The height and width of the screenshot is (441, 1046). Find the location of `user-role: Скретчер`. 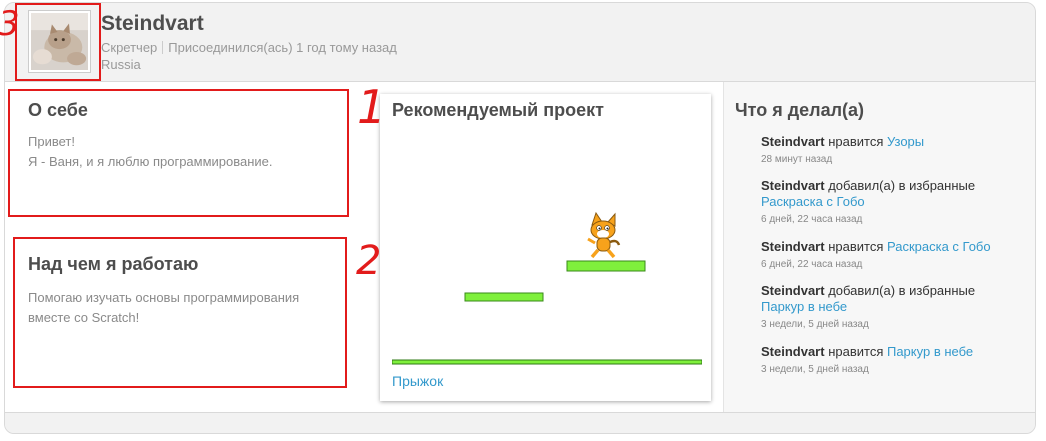

user-role: Скретчер is located at coordinates (129, 47).